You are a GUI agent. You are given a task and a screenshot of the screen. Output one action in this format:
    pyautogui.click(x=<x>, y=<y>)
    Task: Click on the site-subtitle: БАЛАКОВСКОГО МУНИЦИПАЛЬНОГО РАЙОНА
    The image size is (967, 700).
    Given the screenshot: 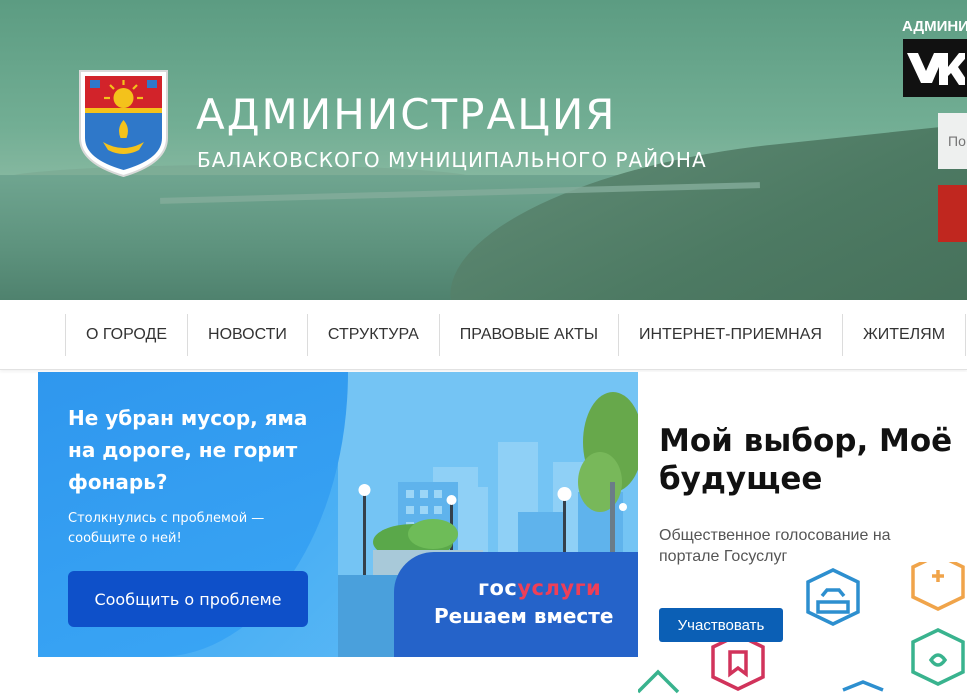 What is the action you would take?
    pyautogui.click(x=452, y=160)
    